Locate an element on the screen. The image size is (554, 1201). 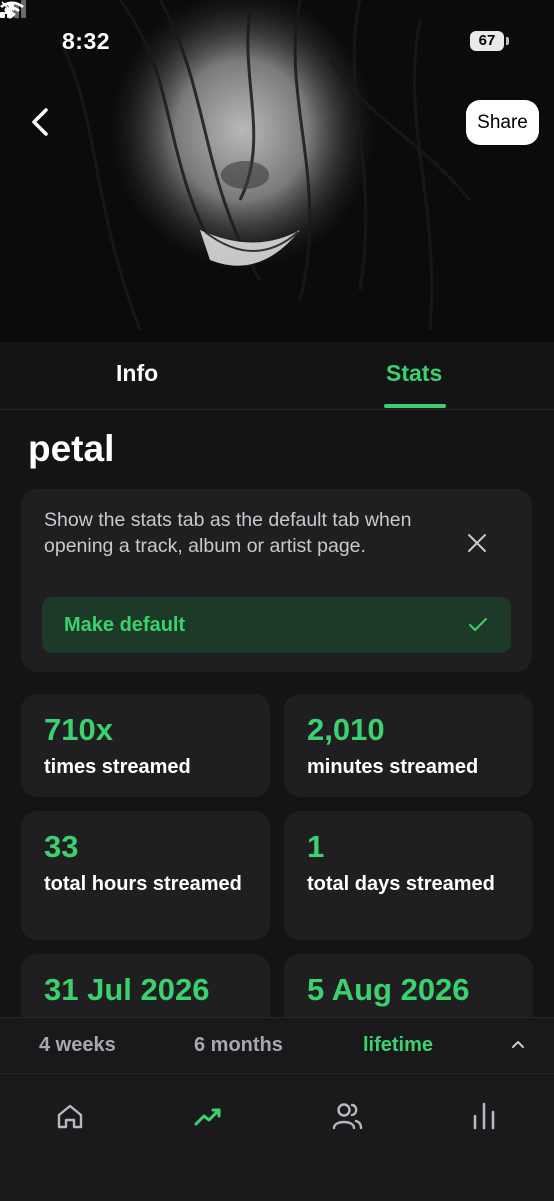
stat-label: total hours streamed is located at coordinates (143, 884).